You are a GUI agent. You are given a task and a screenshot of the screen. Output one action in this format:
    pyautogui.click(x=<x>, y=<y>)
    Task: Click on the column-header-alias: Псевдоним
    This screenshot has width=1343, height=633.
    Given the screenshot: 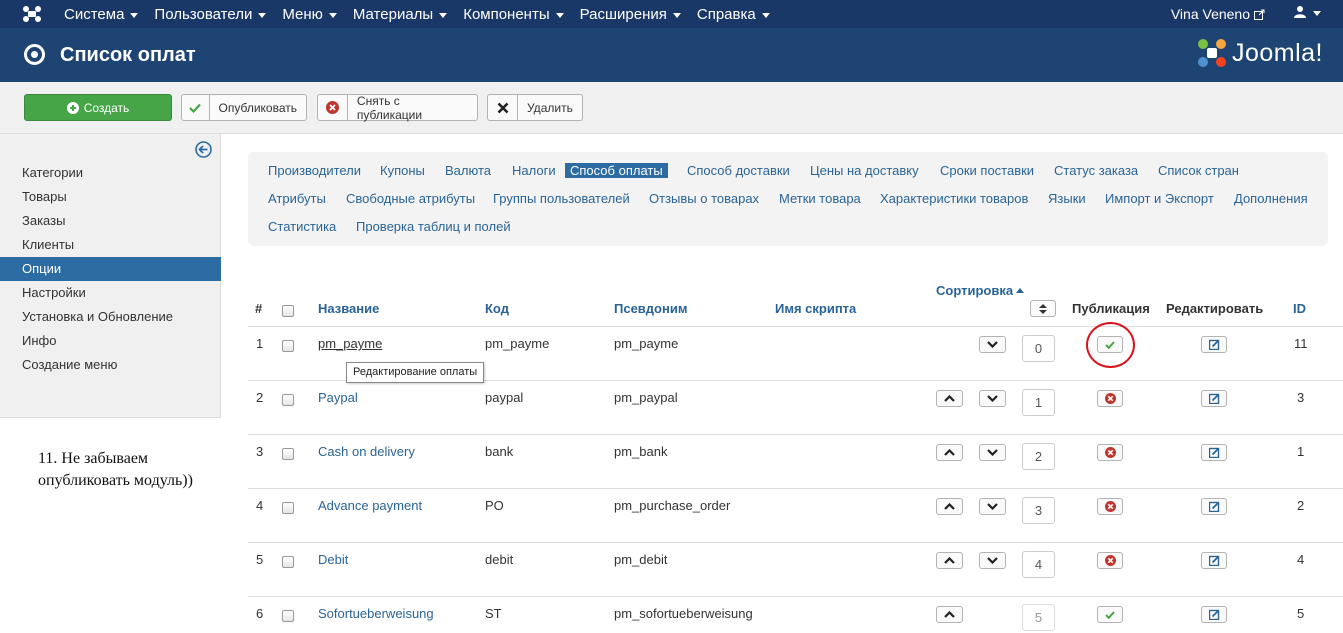 What is the action you would take?
    pyautogui.click(x=650, y=308)
    